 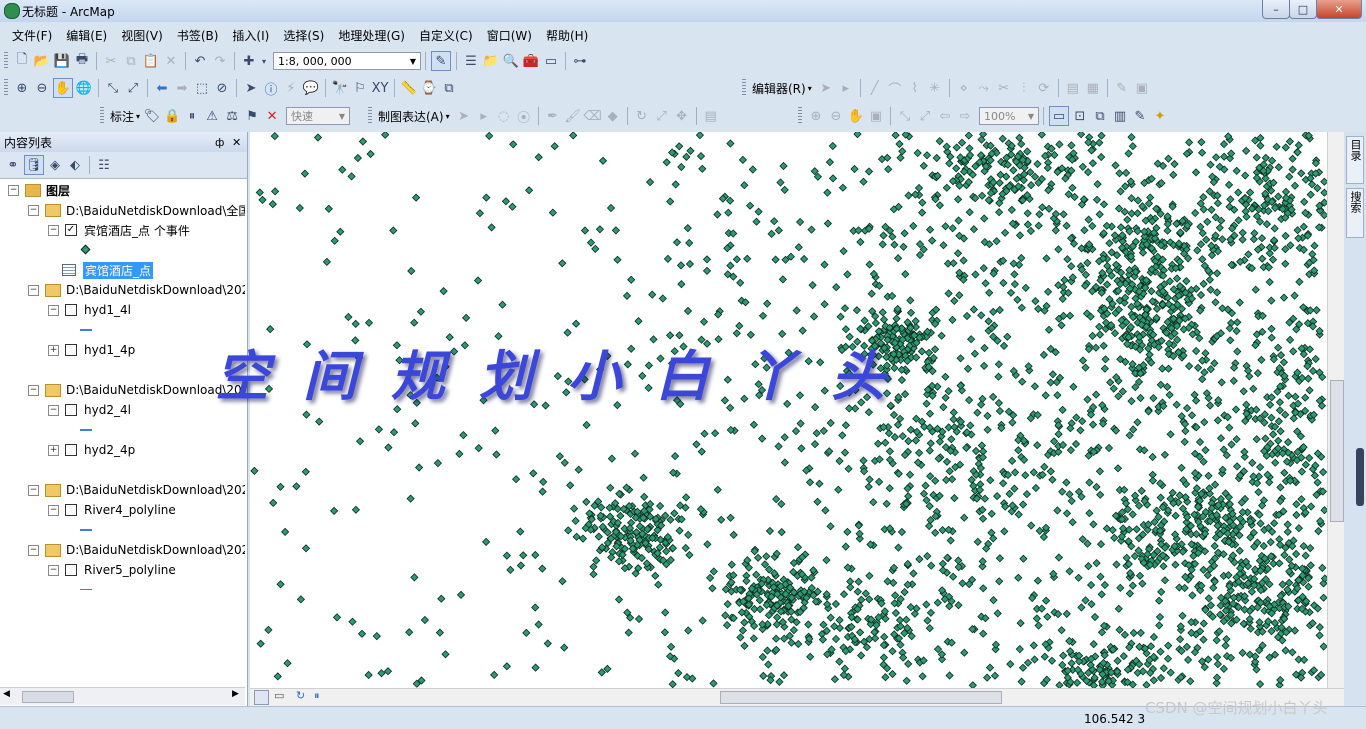 I want to click on undo-icon: ↶, so click(x=200, y=61).